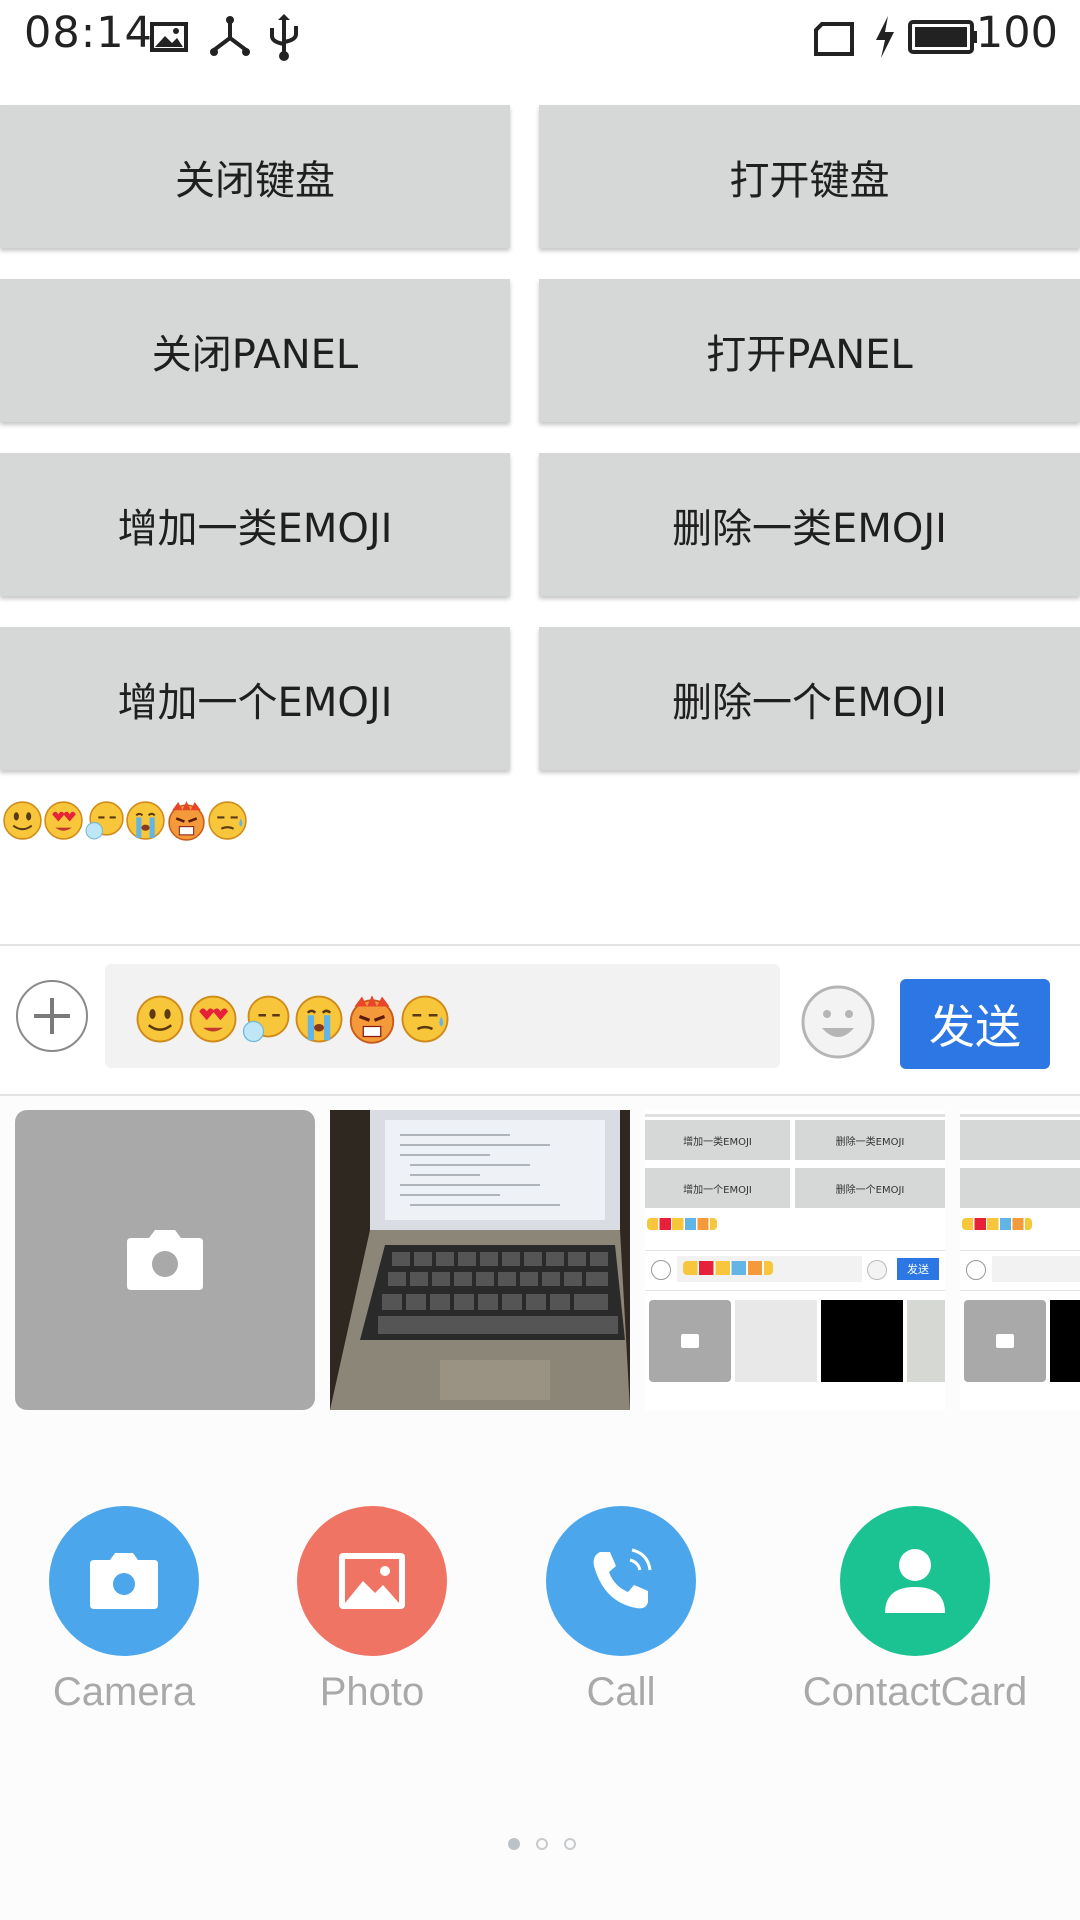  What do you see at coordinates (809, 524) in the screenshot?
I see `delete-emoji-category-button: 删除一类EMOJI` at bounding box center [809, 524].